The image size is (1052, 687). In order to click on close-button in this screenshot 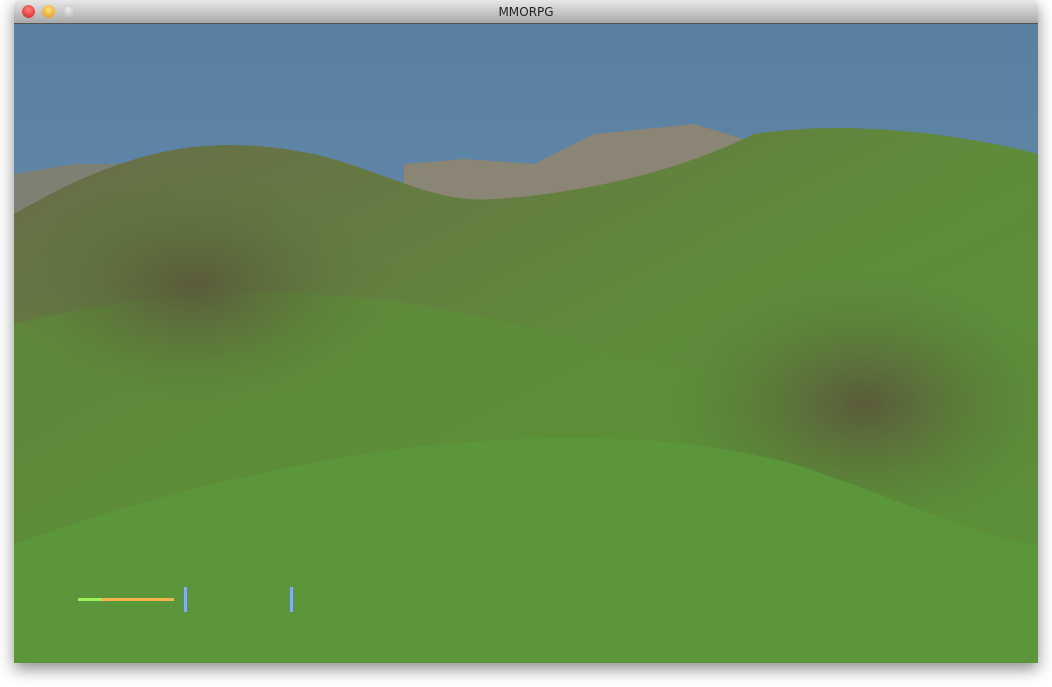, I will do `click(28, 11)`.